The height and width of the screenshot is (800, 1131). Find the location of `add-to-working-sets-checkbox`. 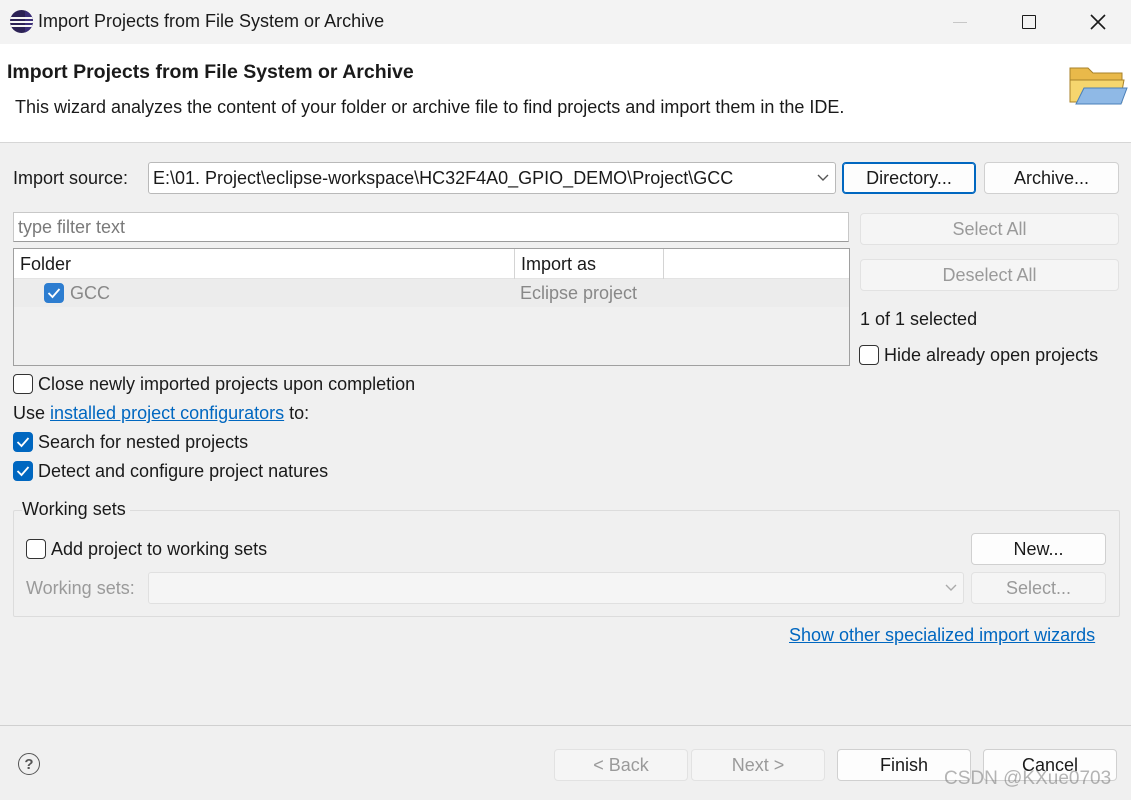

add-to-working-sets-checkbox is located at coordinates (36, 549).